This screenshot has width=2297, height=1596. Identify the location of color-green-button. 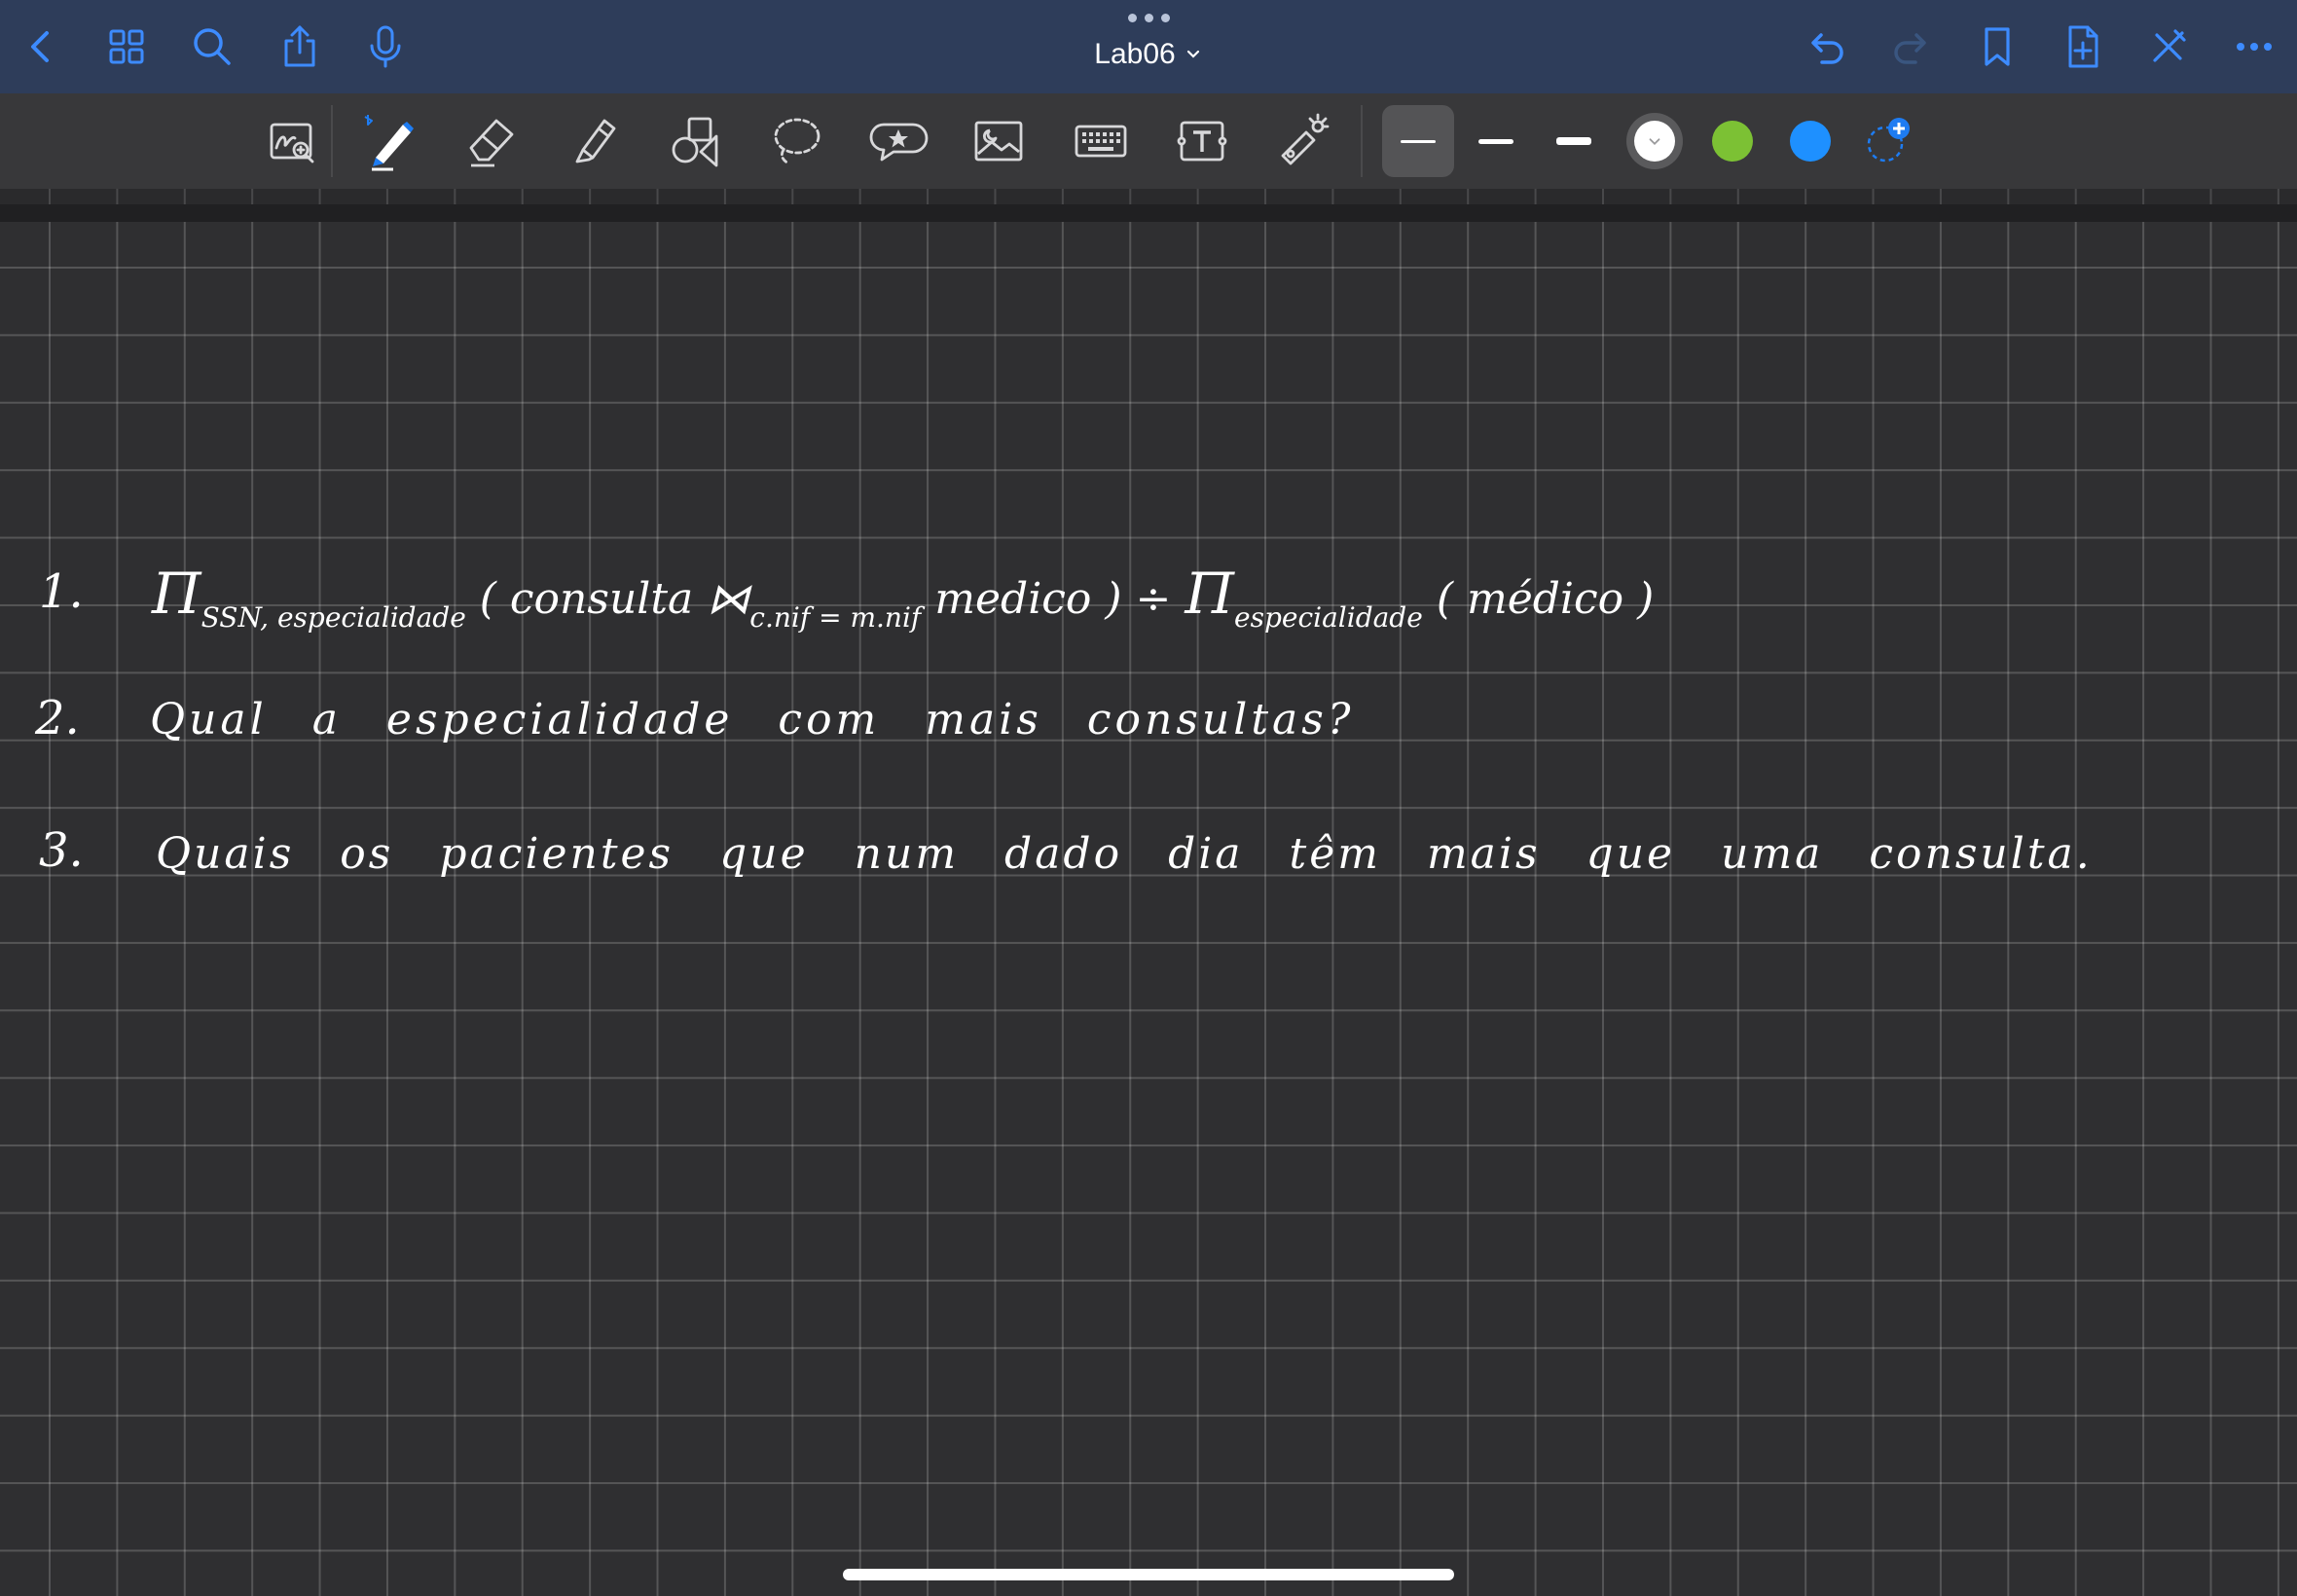
(1733, 141).